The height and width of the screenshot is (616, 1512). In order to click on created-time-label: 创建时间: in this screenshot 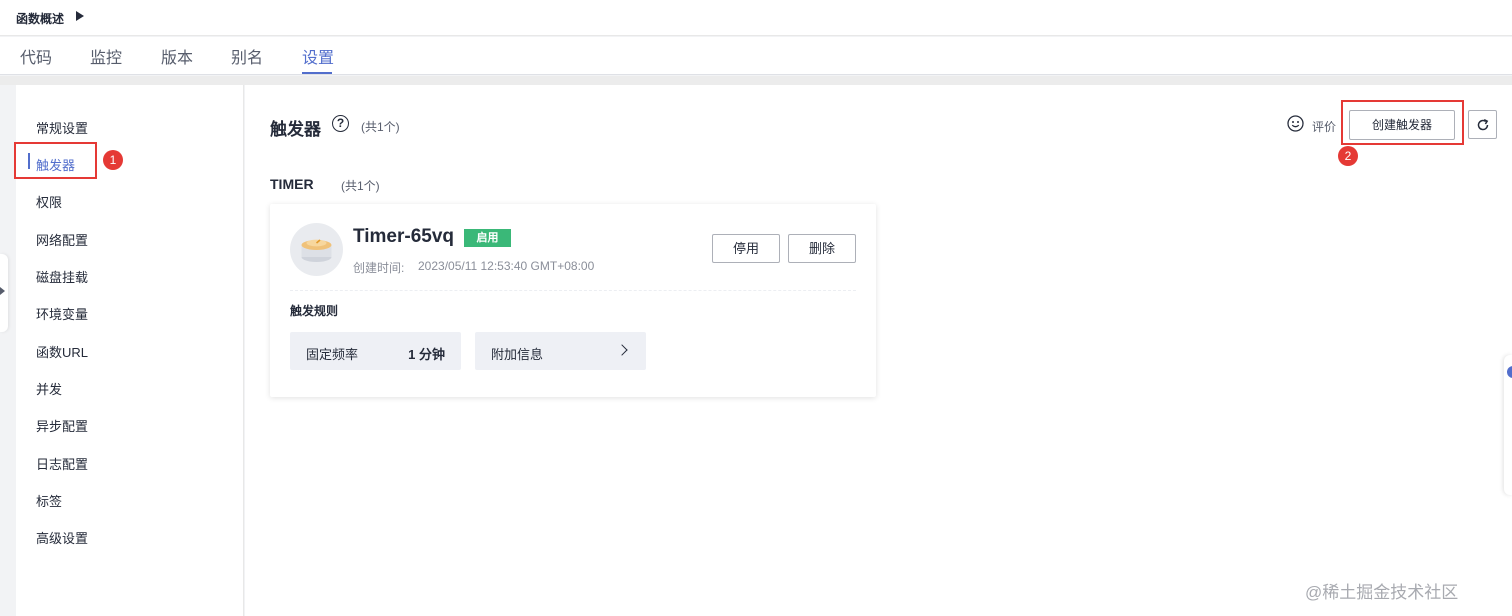, I will do `click(379, 268)`.